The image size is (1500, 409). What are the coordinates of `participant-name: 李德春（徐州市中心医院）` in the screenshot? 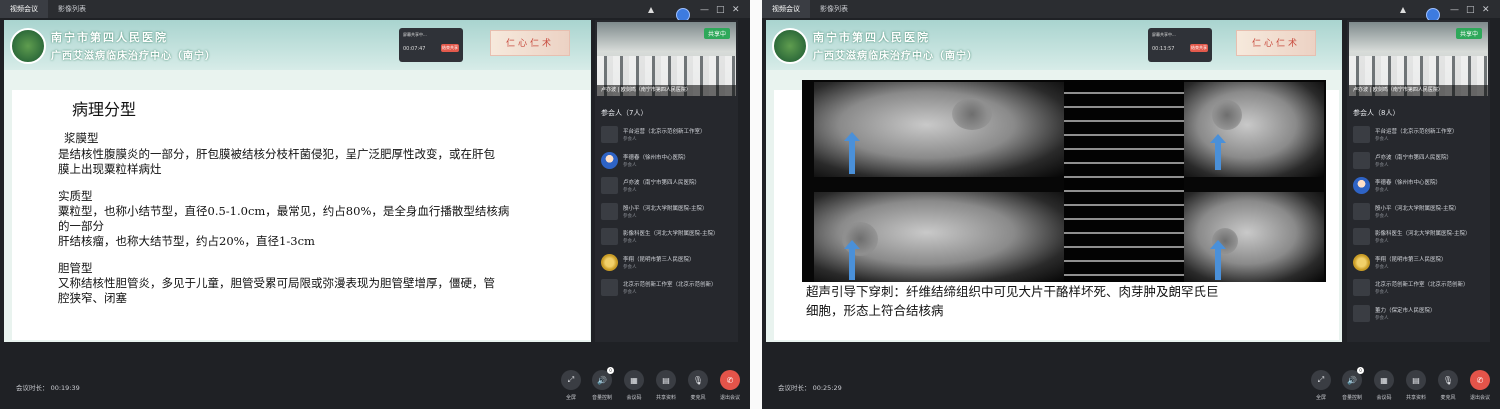 It's located at (656, 157).